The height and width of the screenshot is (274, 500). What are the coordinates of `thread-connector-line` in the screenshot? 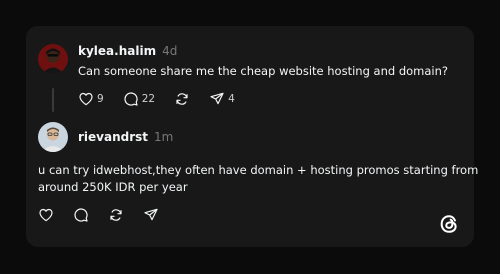 It's located at (53, 100).